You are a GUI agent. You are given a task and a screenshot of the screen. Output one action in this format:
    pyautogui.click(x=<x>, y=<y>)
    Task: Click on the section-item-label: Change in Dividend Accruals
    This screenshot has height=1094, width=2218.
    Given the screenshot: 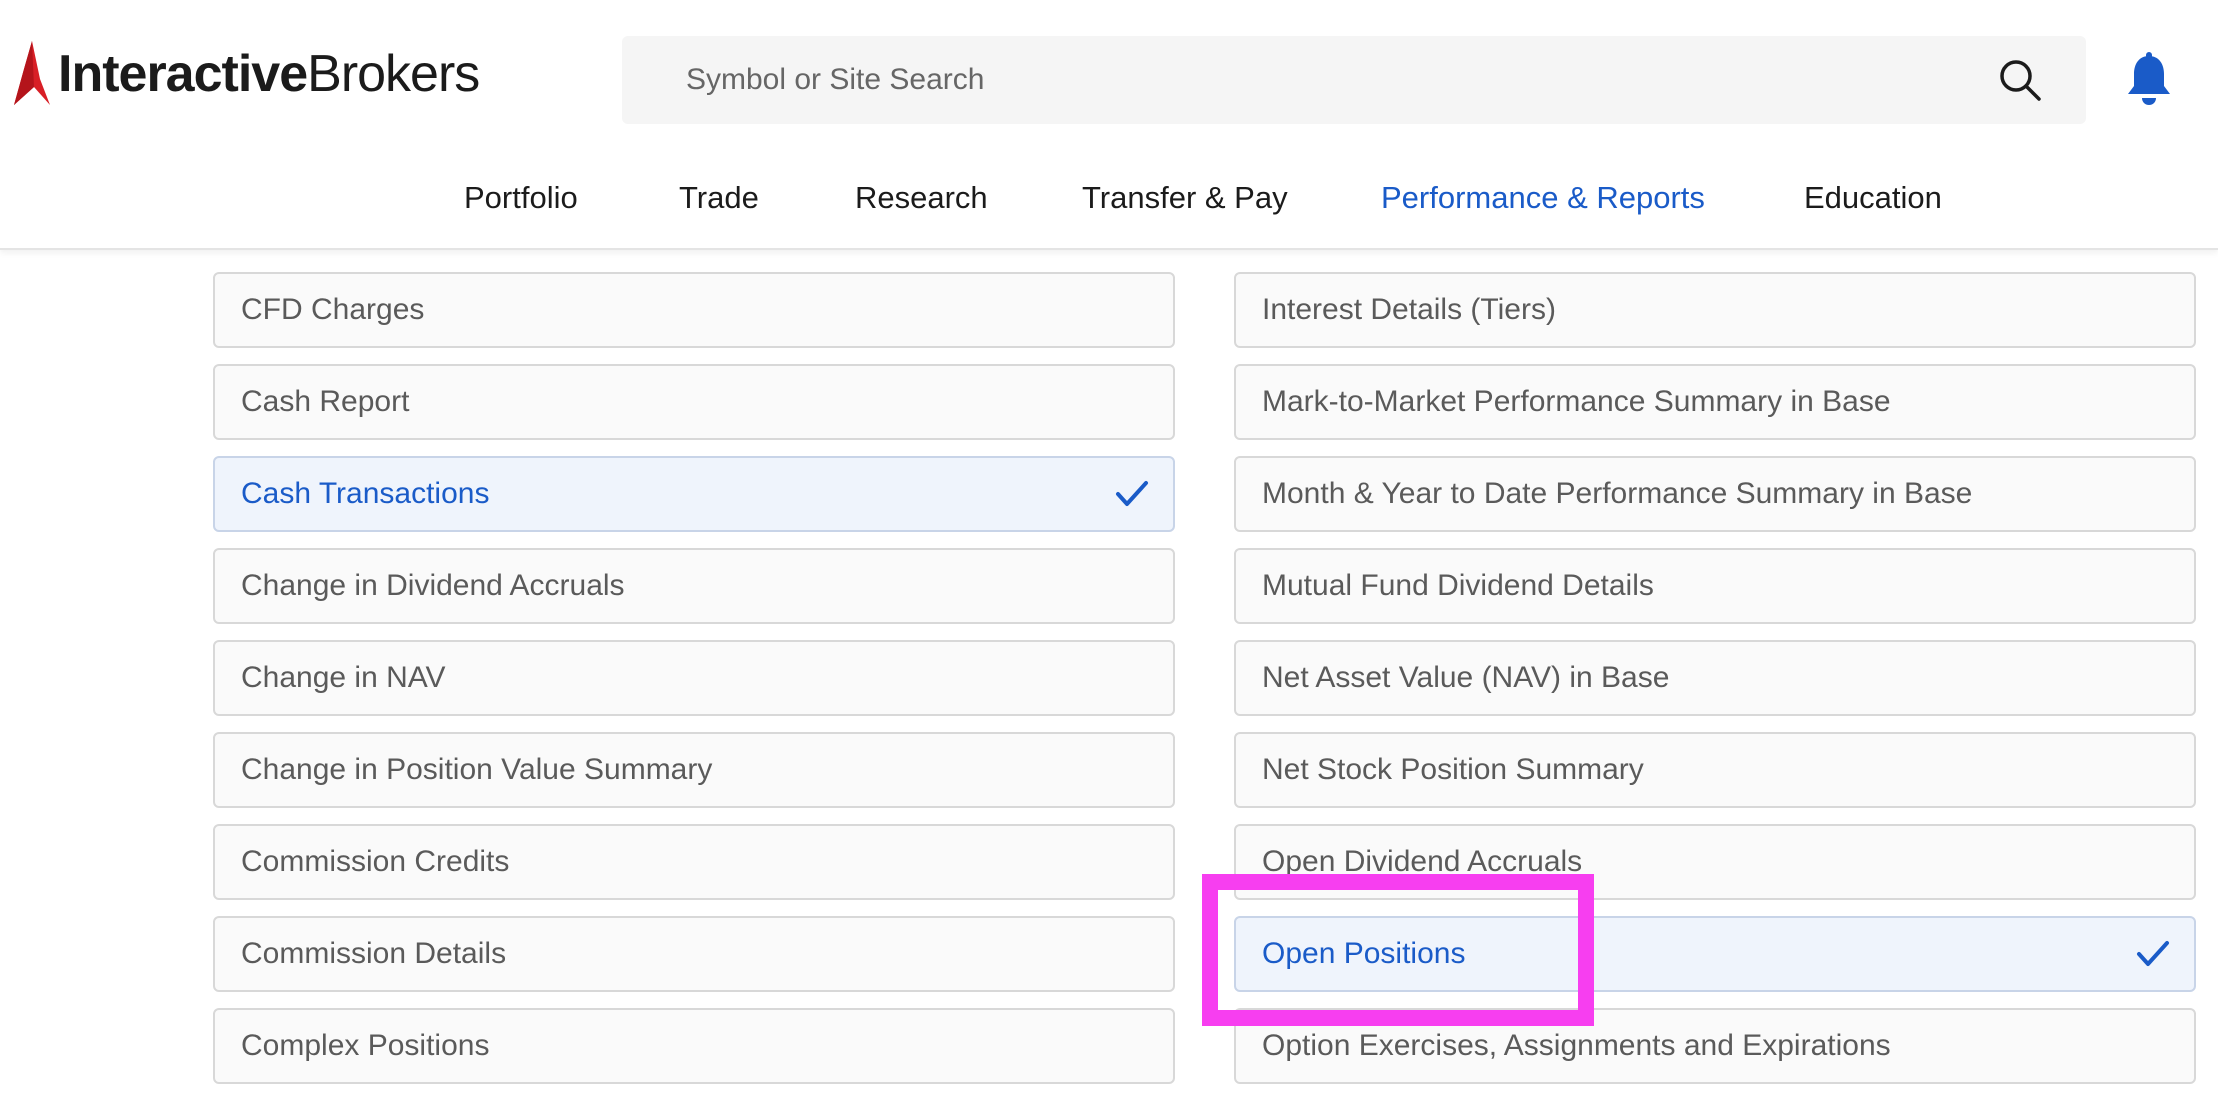 What is the action you would take?
    pyautogui.click(x=433, y=585)
    